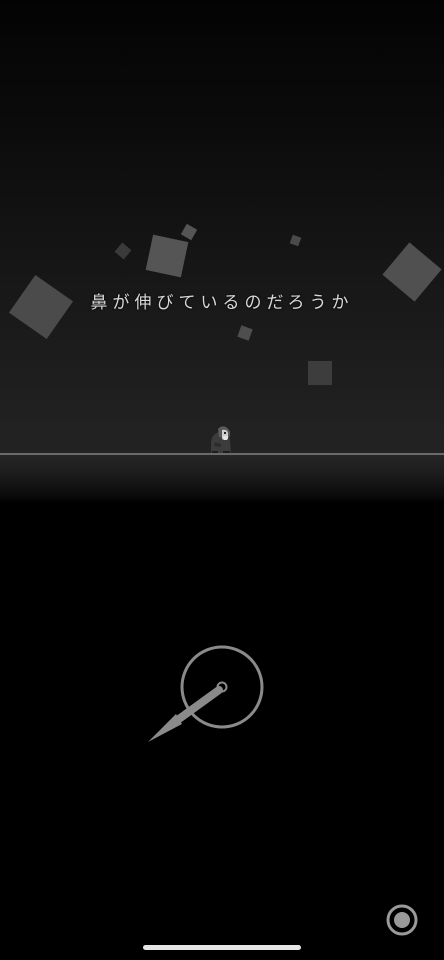 This screenshot has height=960, width=444. I want to click on home-indicator, so click(222, 947).